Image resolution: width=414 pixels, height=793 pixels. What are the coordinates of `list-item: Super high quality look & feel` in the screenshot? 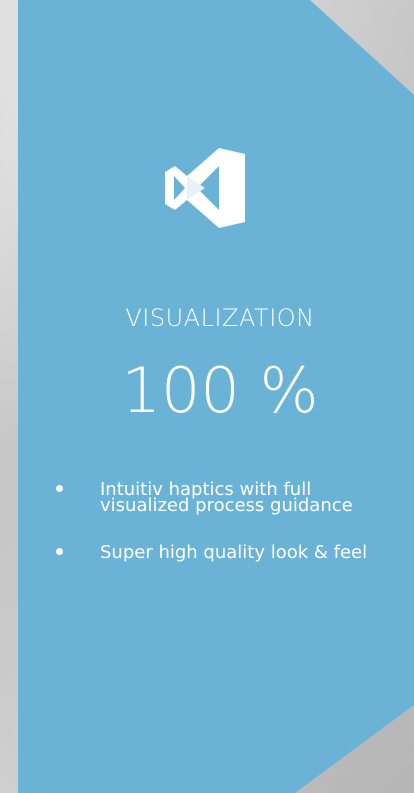 It's located at (228, 552).